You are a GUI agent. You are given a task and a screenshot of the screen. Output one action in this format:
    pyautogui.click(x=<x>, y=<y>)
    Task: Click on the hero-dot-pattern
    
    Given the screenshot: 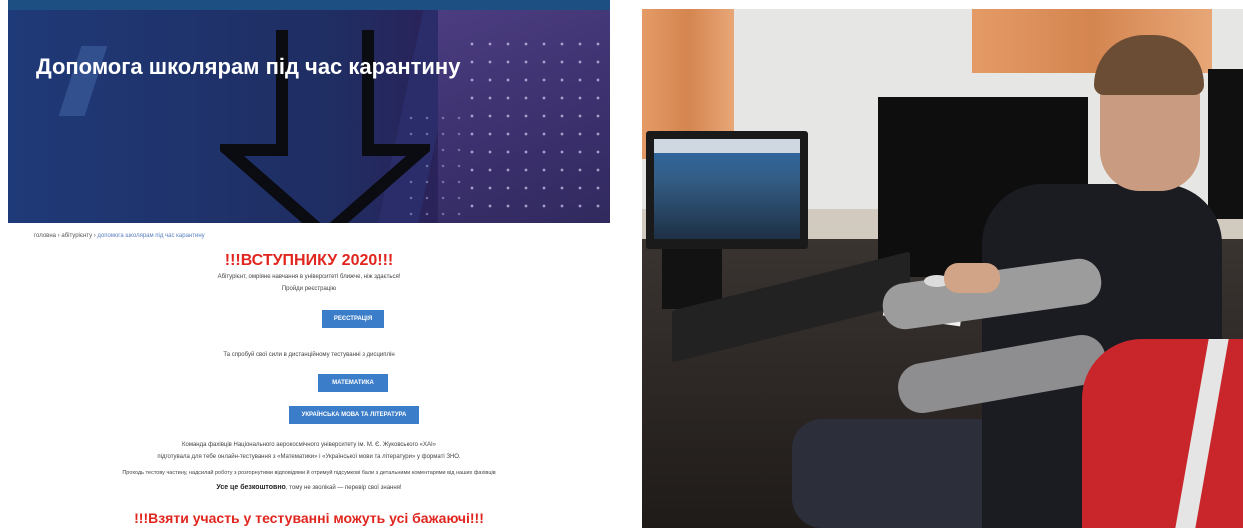 What is the action you would take?
    pyautogui.click(x=533, y=125)
    